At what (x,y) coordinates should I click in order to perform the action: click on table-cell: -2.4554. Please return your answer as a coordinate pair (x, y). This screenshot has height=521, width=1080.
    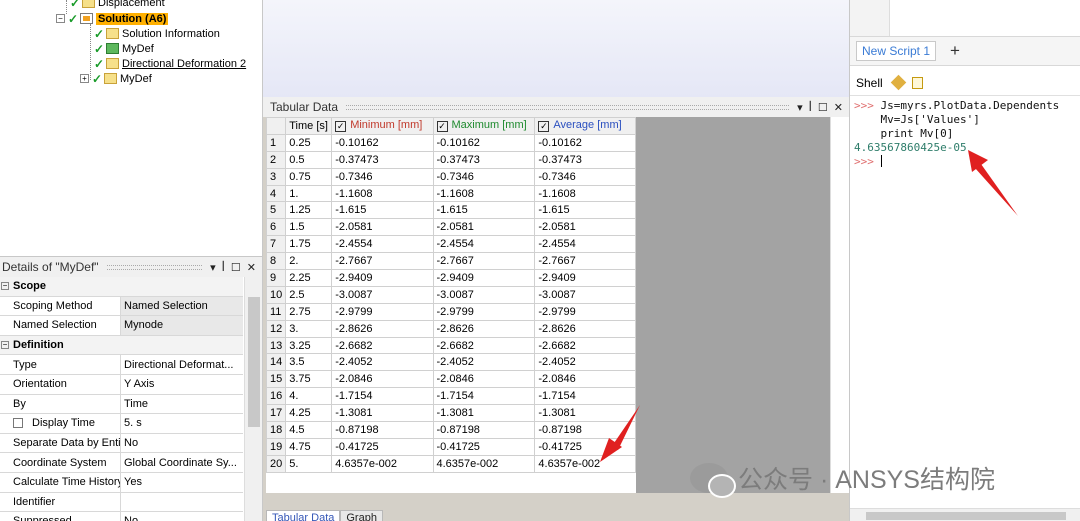
    Looking at the image, I should click on (484, 244).